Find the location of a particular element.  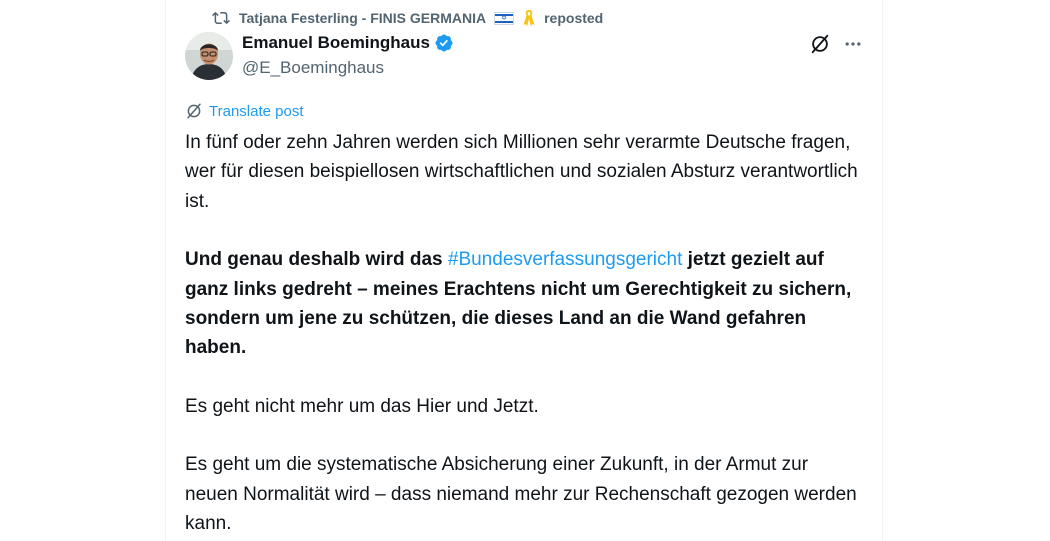

author-handle: @E_Boeminghaus is located at coordinates (313, 68).